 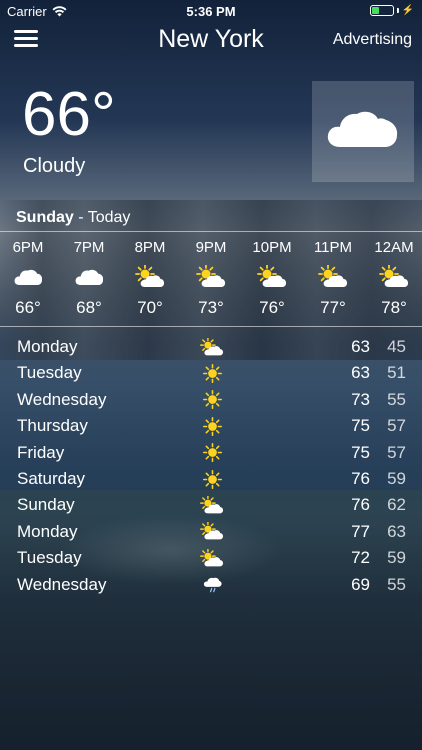 What do you see at coordinates (211, 307) in the screenshot?
I see `hour-temperature: 73°` at bounding box center [211, 307].